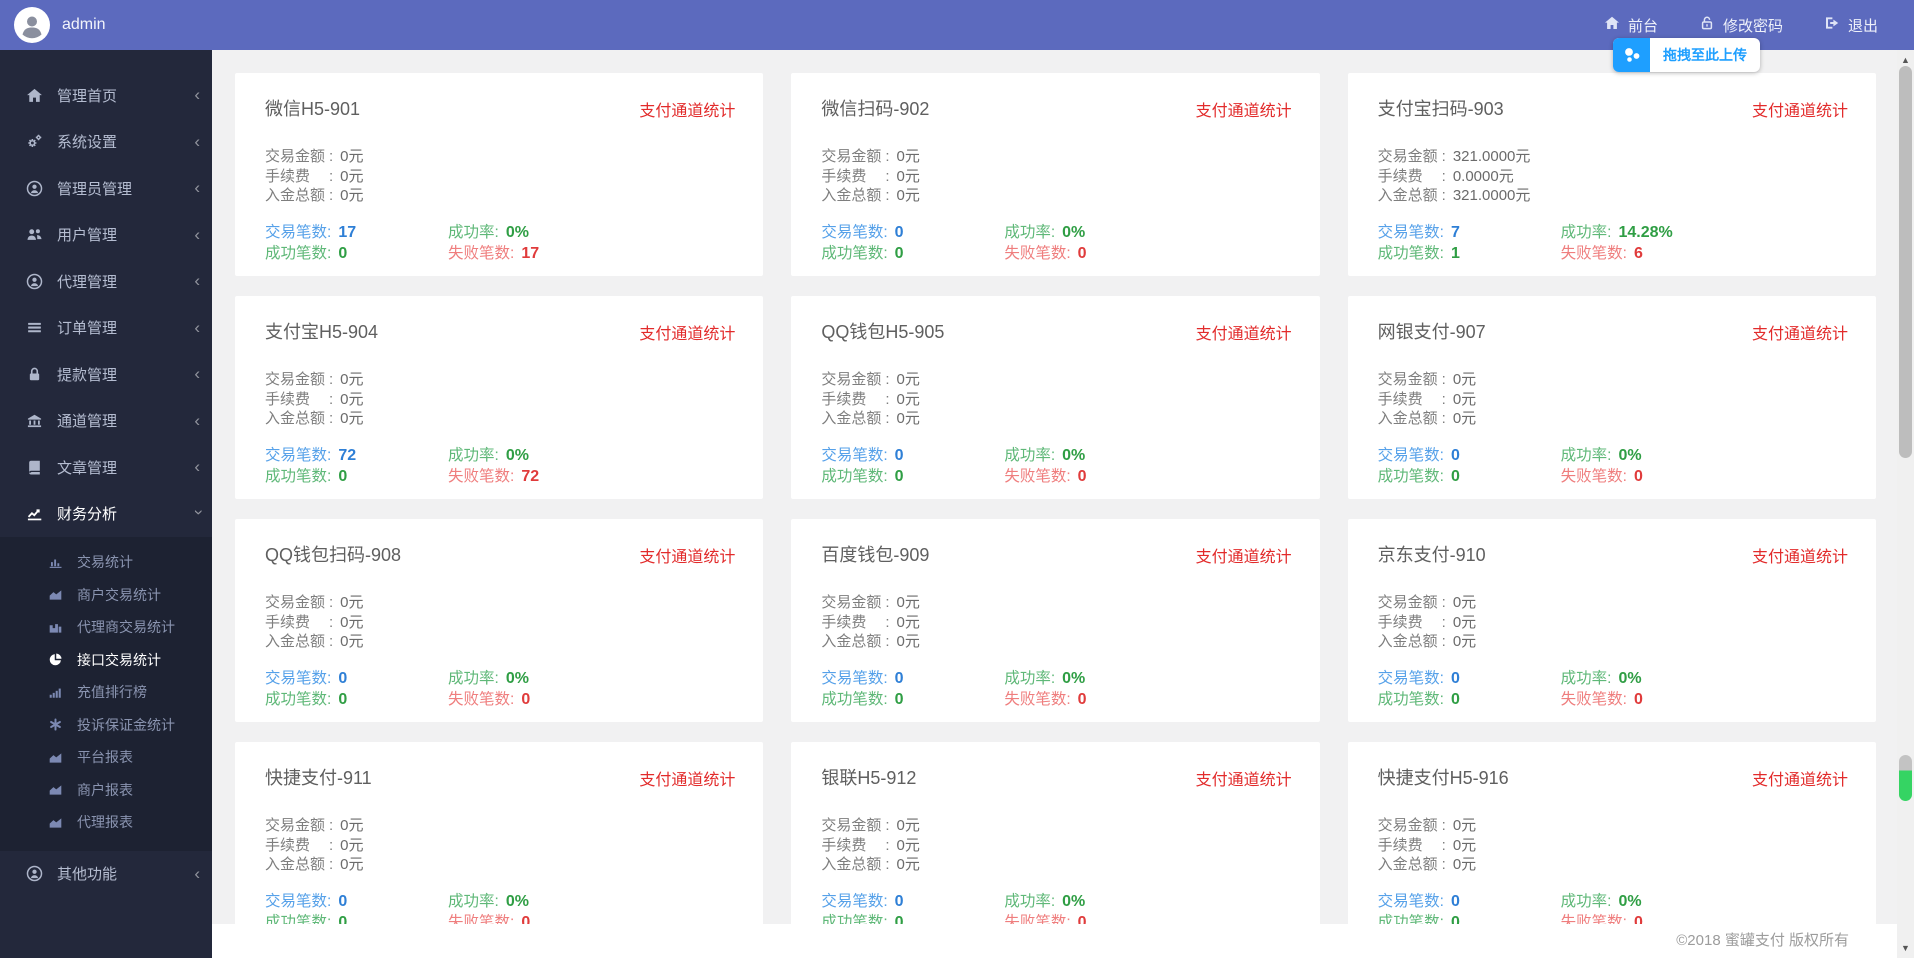 This screenshot has height=958, width=1914. I want to click on submenu-item-agent-trade-stats: 代理商交易统计, so click(106, 627).